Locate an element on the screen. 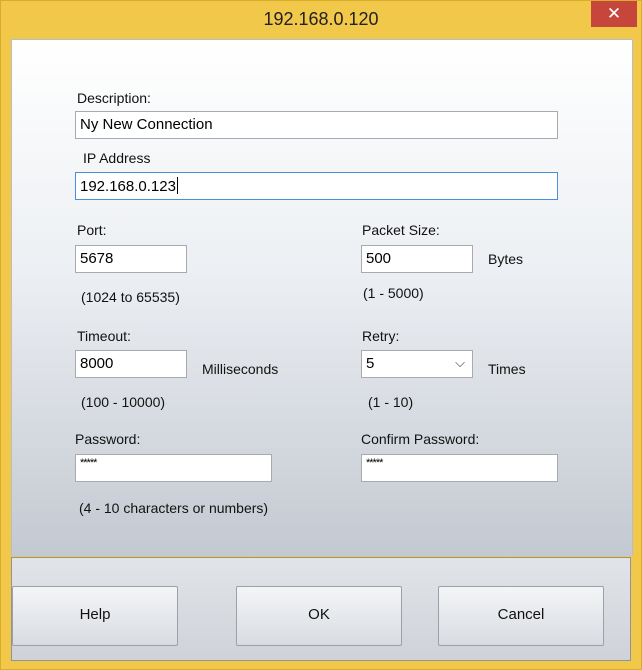  ip-address-input: 192.168.0.123 is located at coordinates (316, 186).